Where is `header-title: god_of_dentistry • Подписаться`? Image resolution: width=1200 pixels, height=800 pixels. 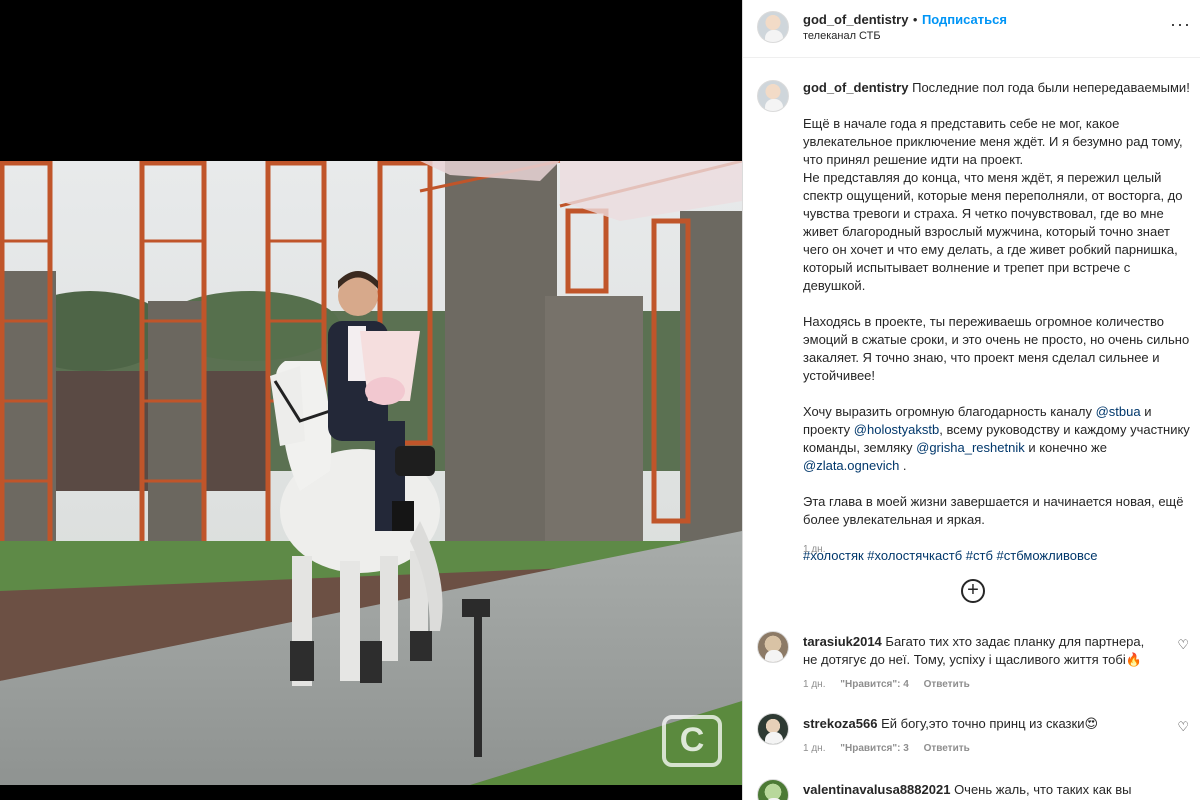
header-title: god_of_dentistry • Подписаться is located at coordinates (905, 20).